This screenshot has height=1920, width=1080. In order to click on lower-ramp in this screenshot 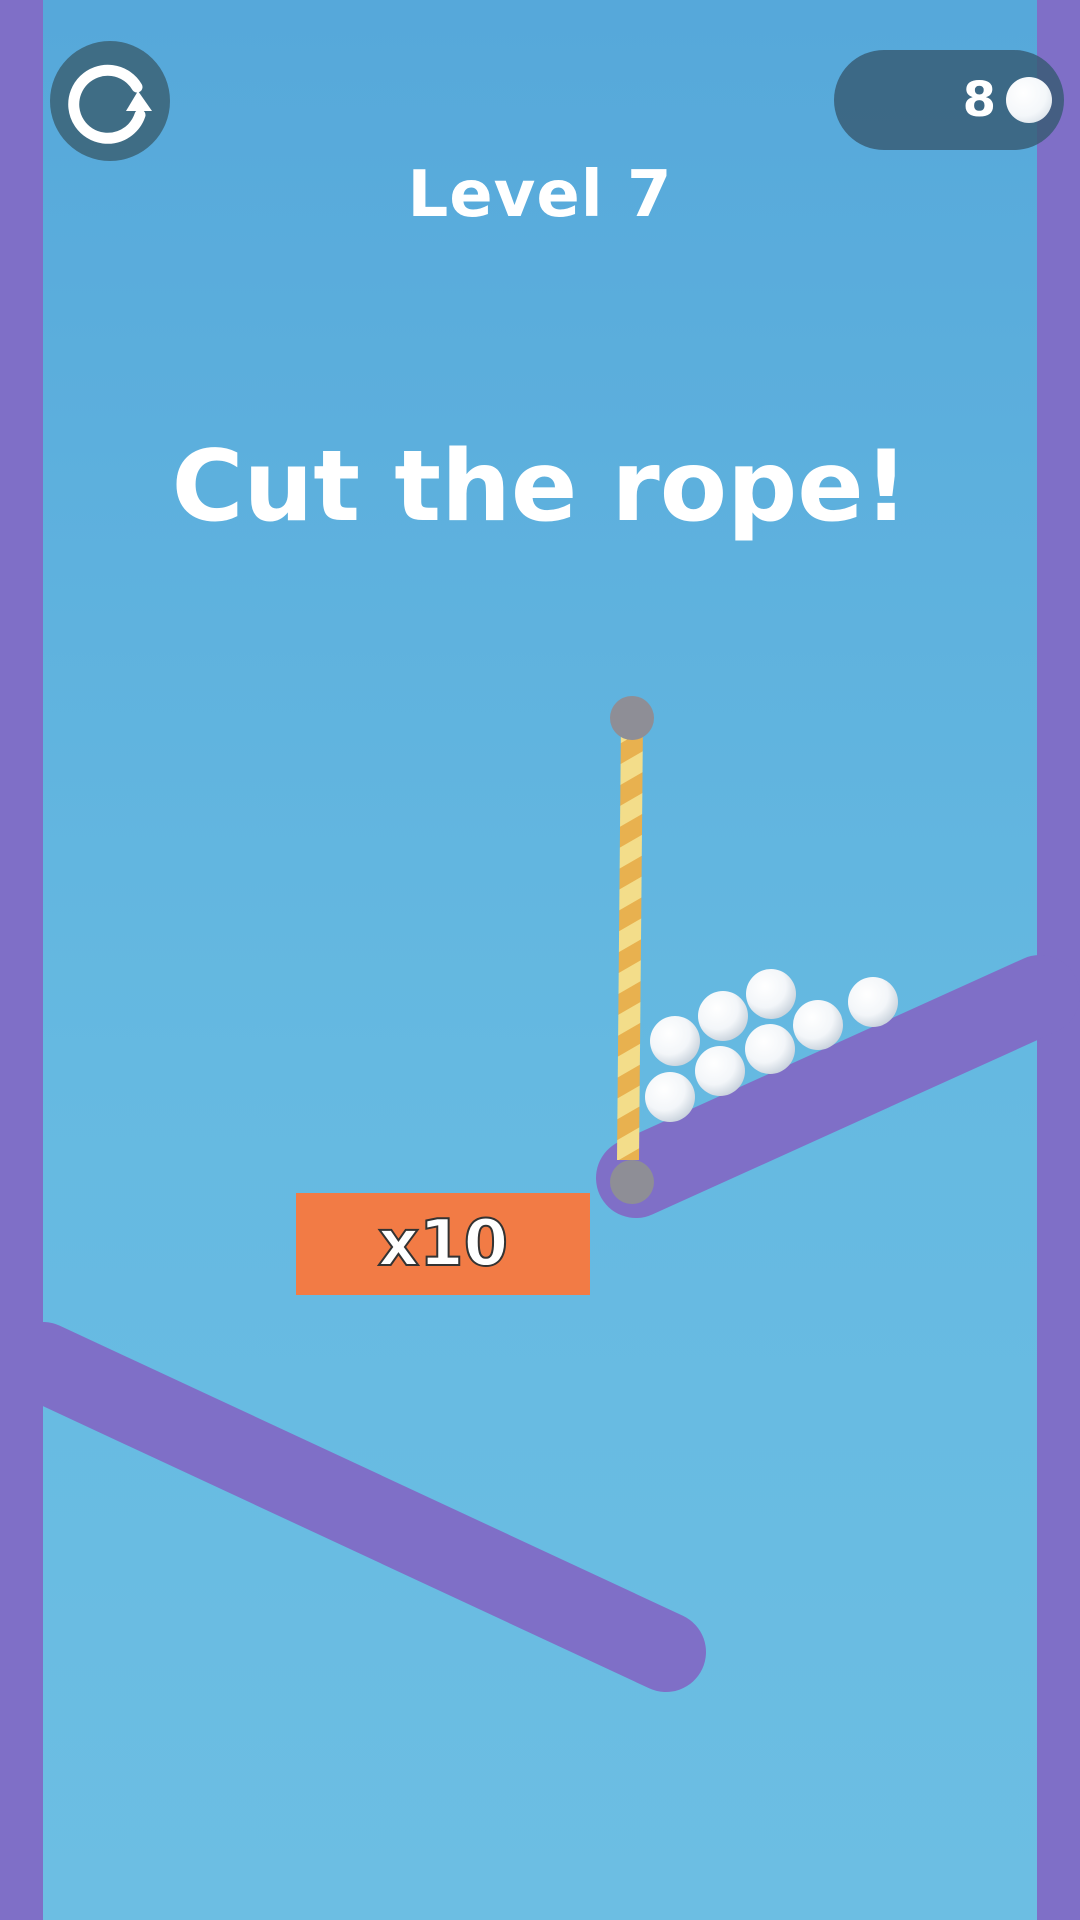, I will do `click(354, 1507)`.